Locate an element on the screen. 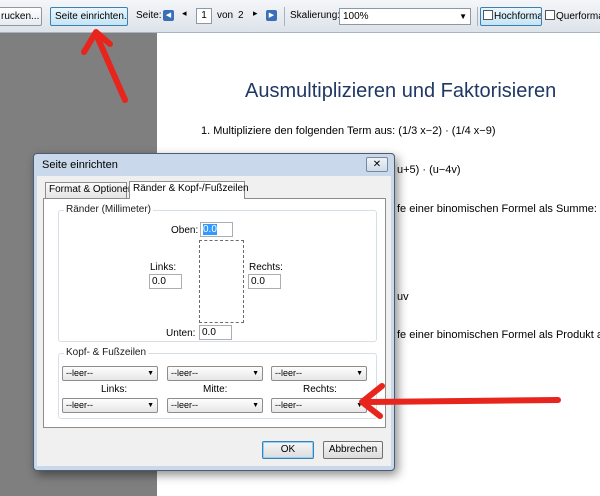  tab-margins-headers: Ränder & Kopf-/Fußzeilen is located at coordinates (189, 190).